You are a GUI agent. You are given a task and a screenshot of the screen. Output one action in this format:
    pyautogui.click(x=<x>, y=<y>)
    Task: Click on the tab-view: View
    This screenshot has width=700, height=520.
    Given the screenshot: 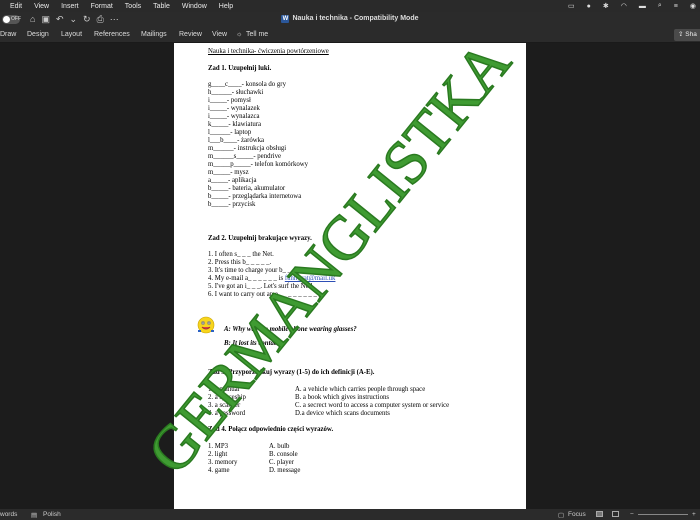 What is the action you would take?
    pyautogui.click(x=219, y=34)
    